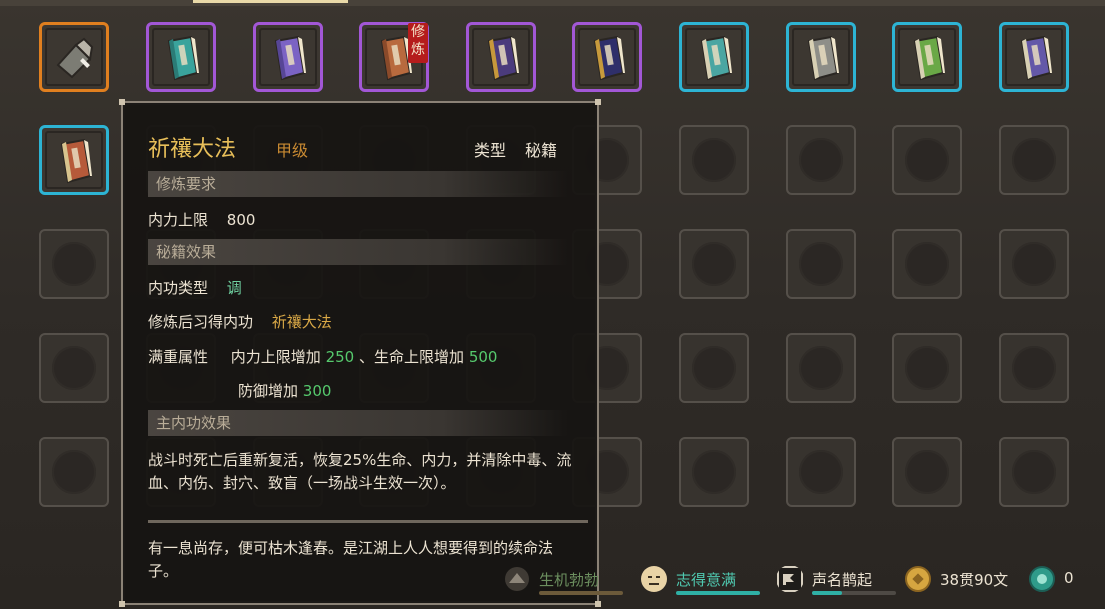 The width and height of the screenshot is (1105, 609). What do you see at coordinates (317, 391) in the screenshot?
I see `full-attr-value-c: 300` at bounding box center [317, 391].